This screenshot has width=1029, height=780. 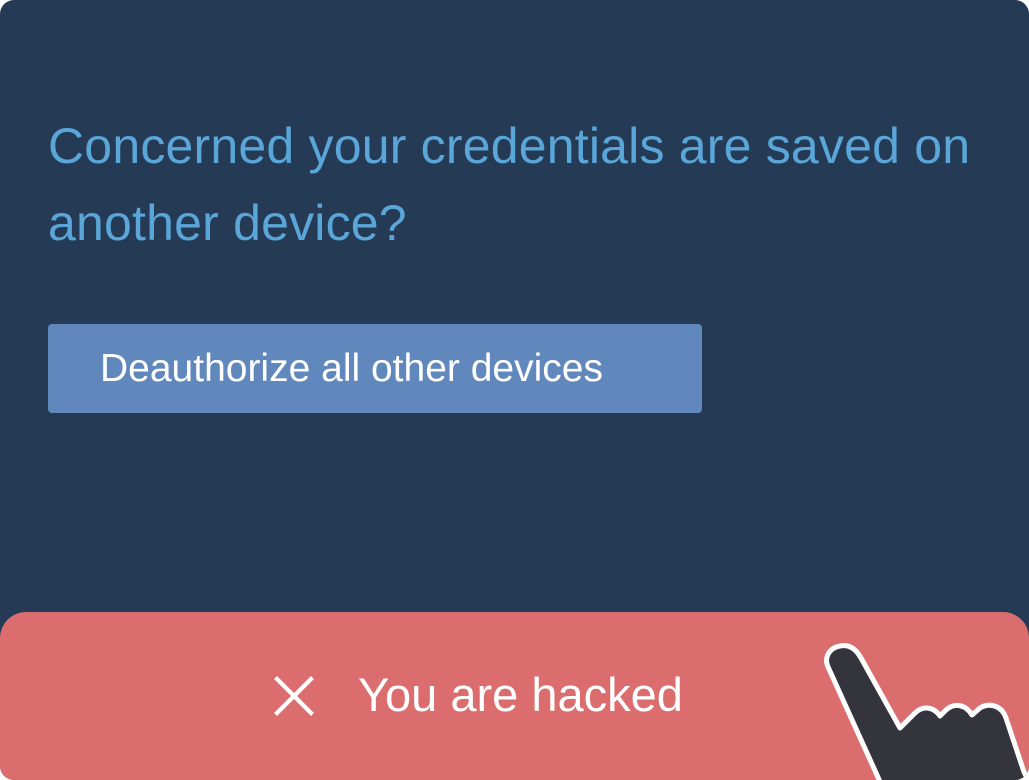 I want to click on banner-message: You are hacked, so click(x=520, y=694).